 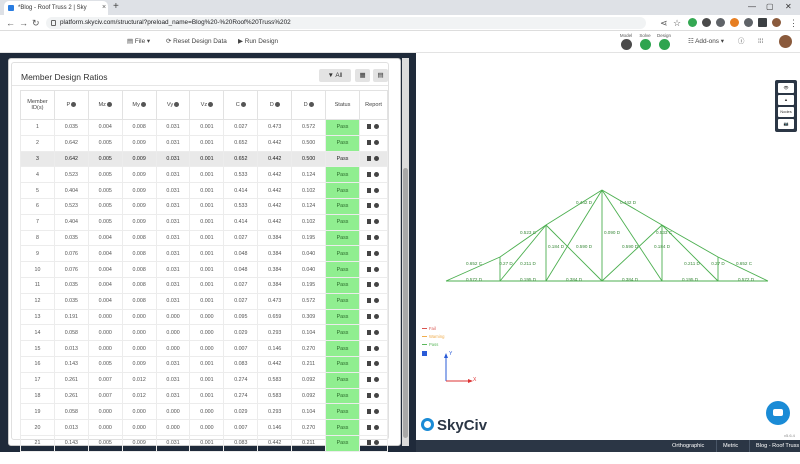 I want to click on share-icon: ⋖, so click(x=664, y=23).